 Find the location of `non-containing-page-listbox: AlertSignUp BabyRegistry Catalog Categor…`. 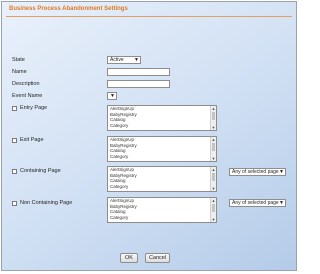

non-containing-page-listbox: AlertSignUp BabyRegistry Catalog Categor… is located at coordinates (162, 210).